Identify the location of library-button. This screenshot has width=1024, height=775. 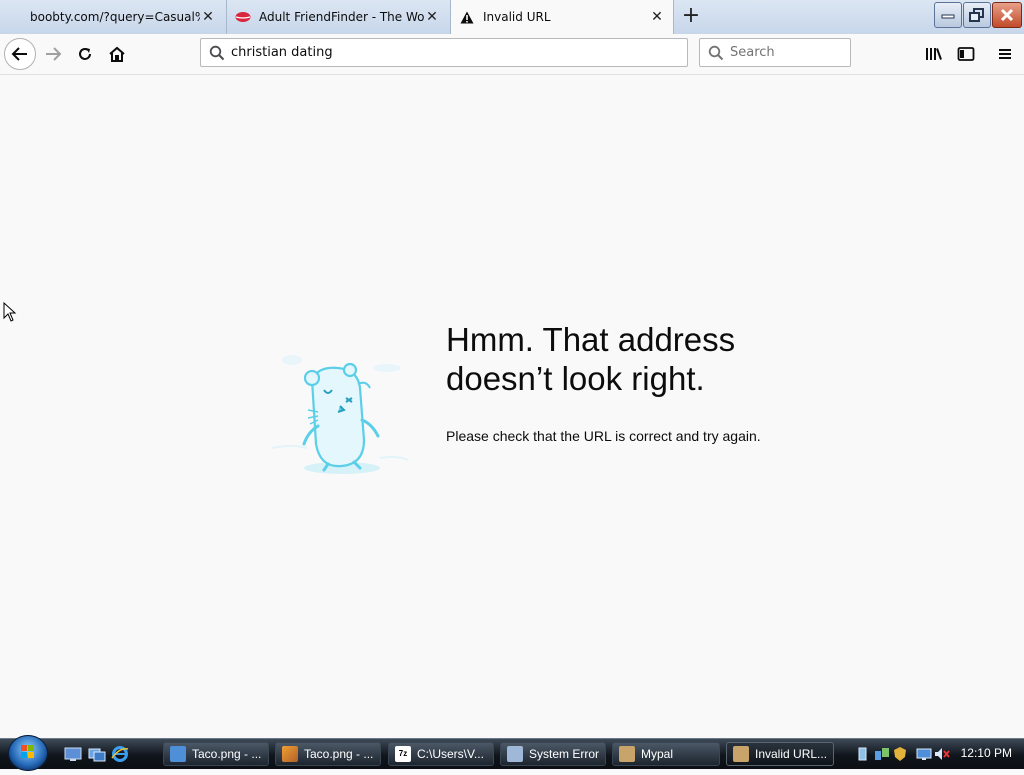
(934, 54).